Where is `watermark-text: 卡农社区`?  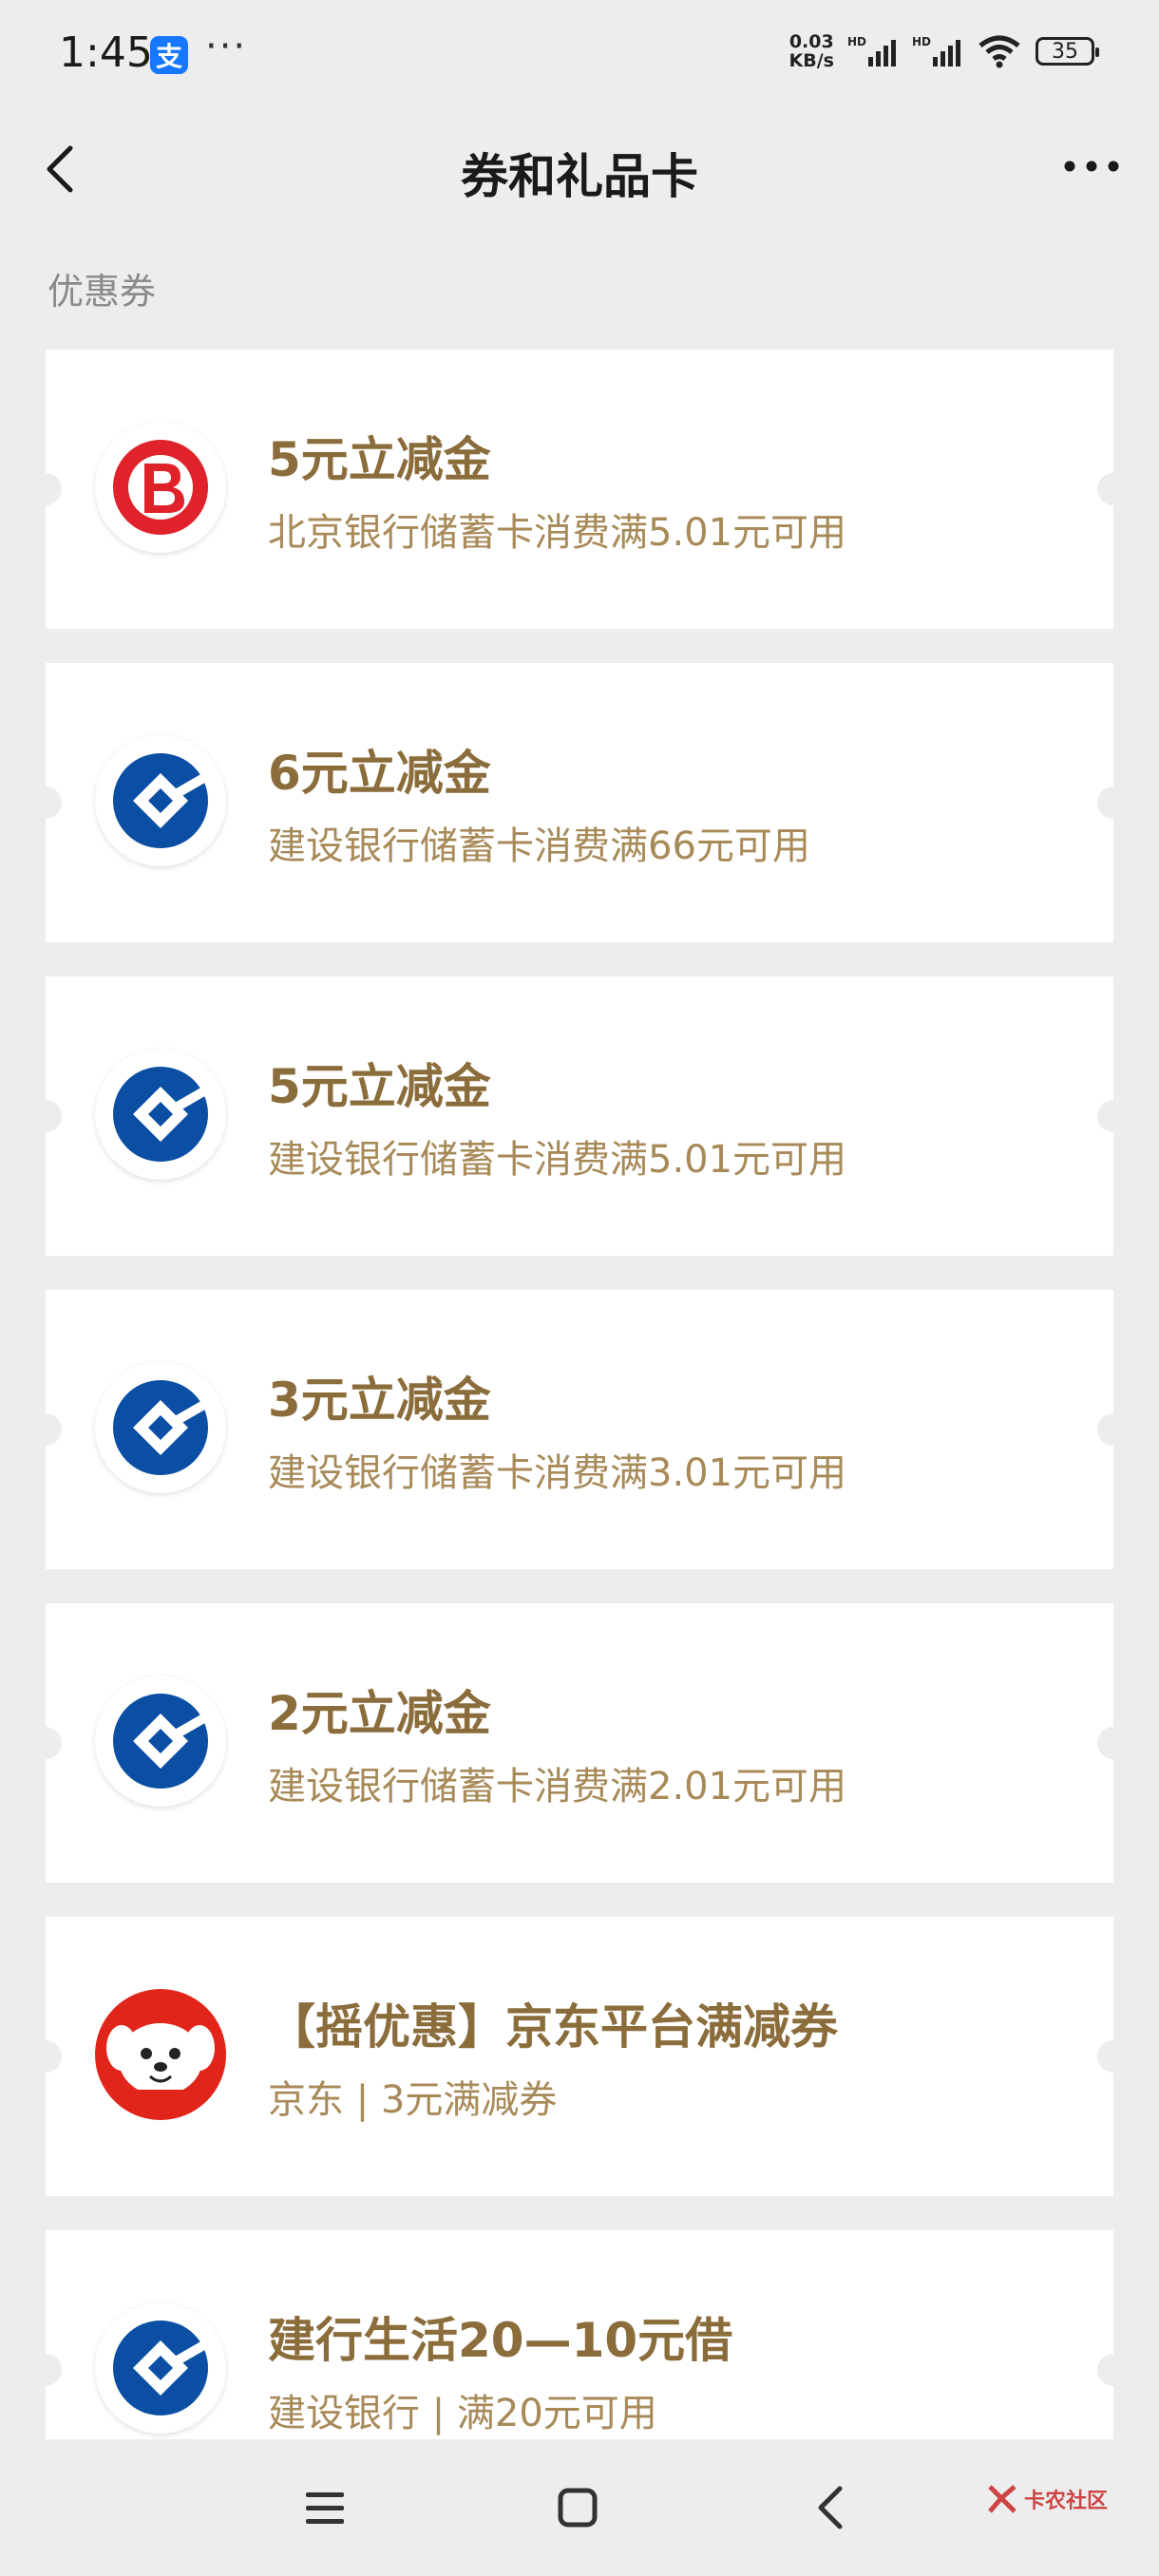
watermark-text: 卡农社区 is located at coordinates (1065, 2501).